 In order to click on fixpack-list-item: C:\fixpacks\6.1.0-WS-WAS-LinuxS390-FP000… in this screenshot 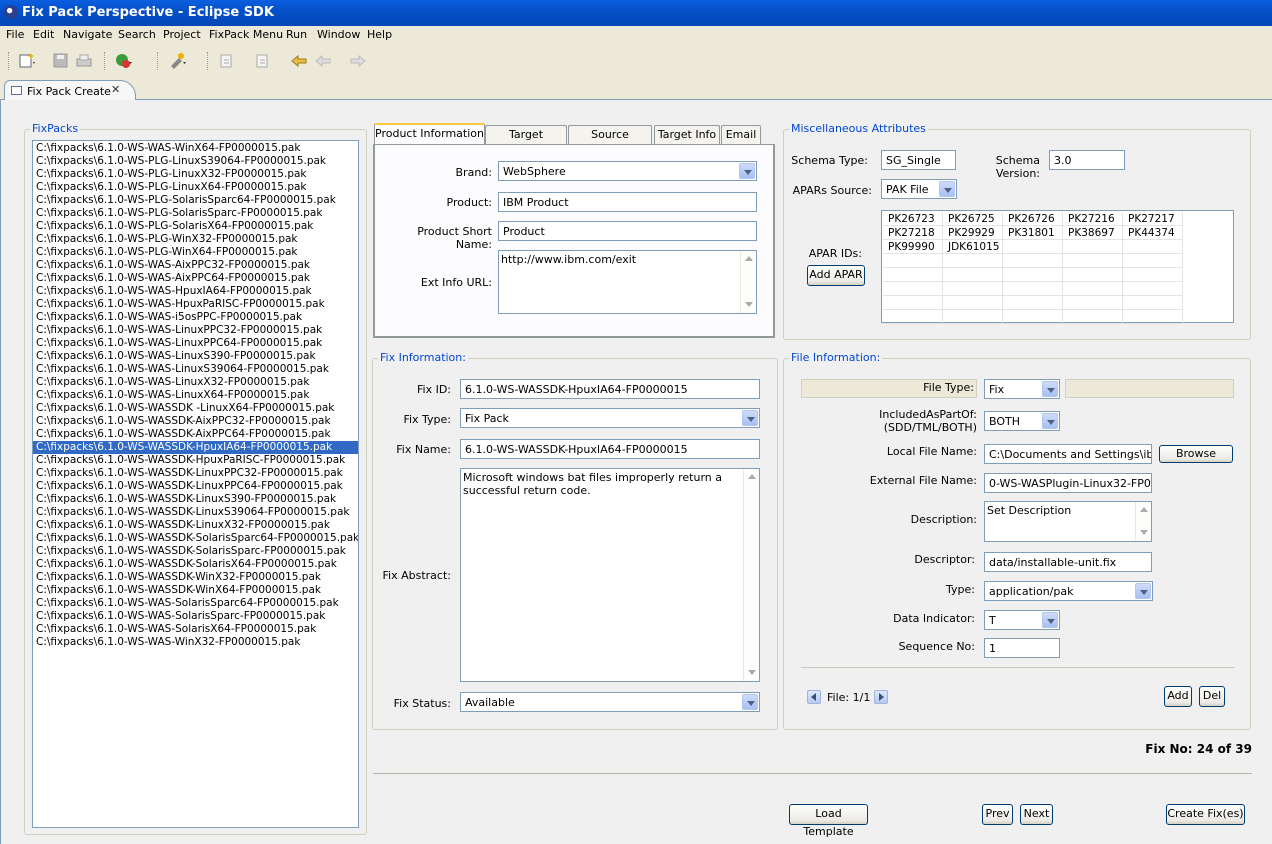, I will do `click(195, 356)`.